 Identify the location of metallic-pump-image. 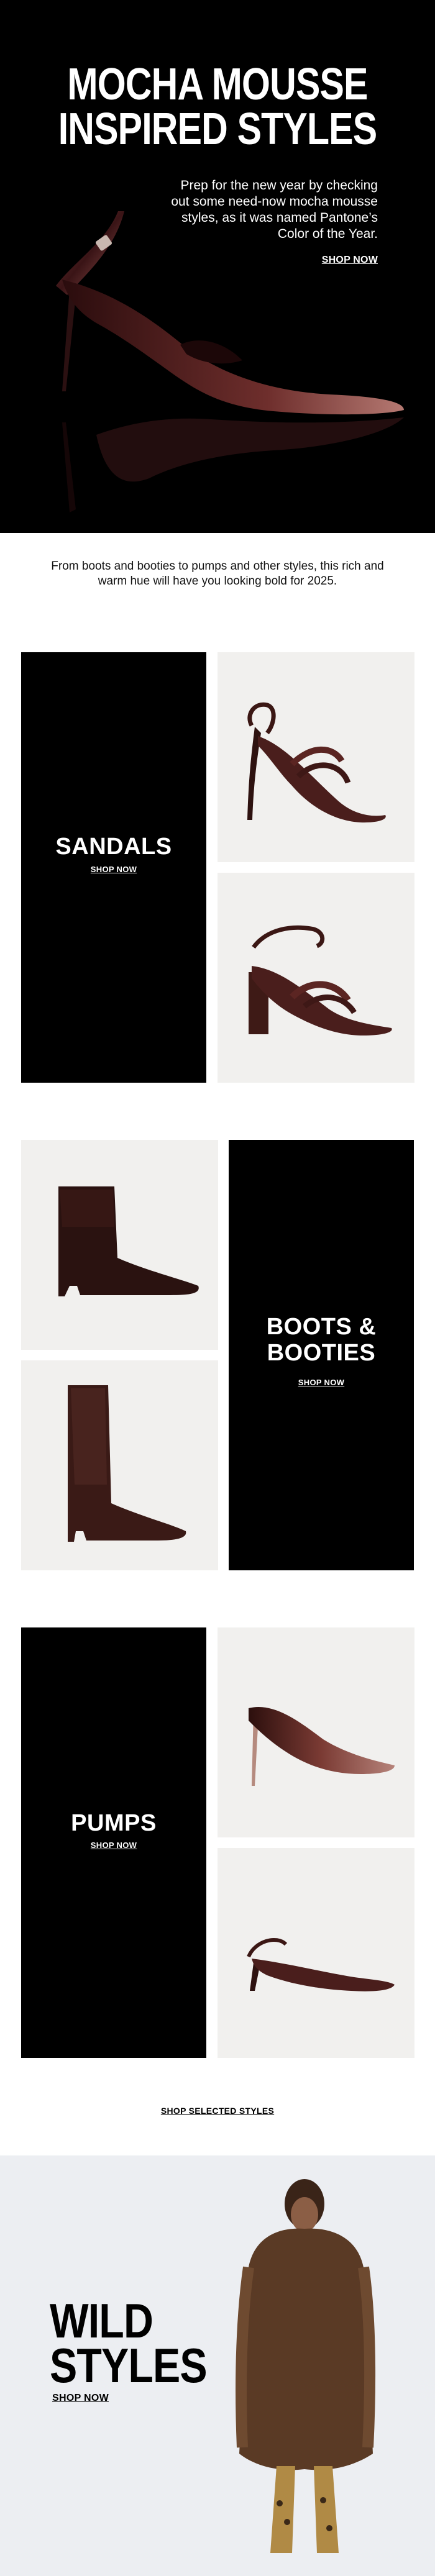
(316, 1732).